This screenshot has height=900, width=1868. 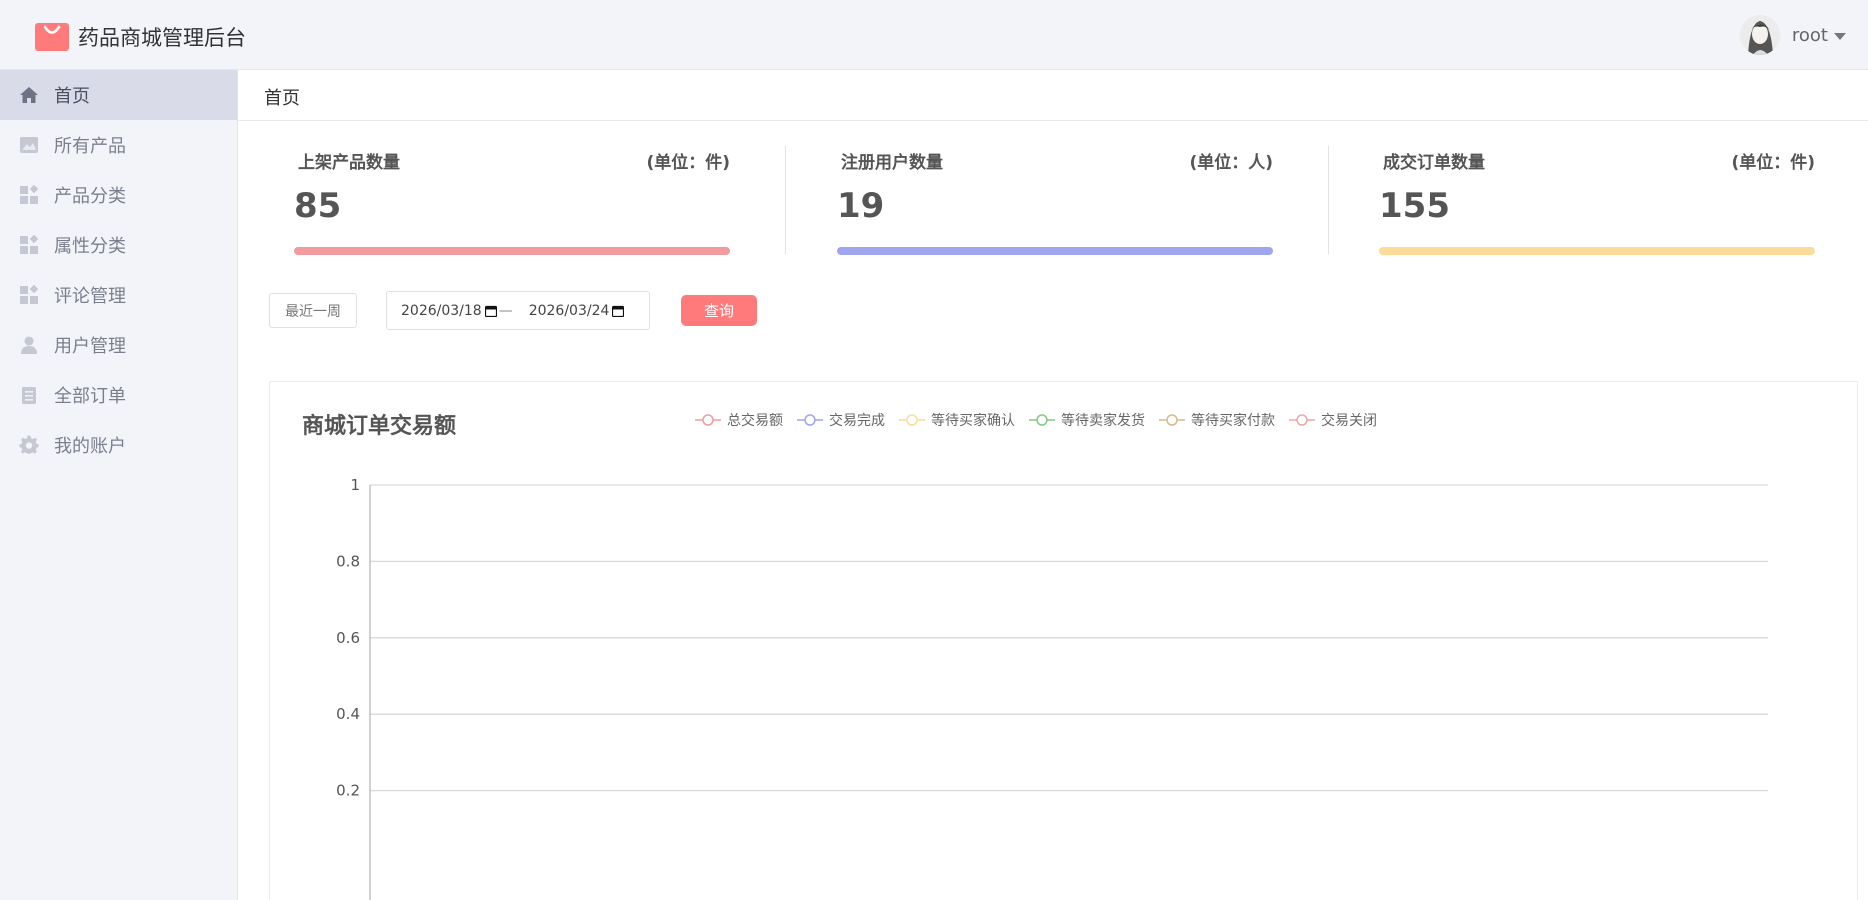 What do you see at coordinates (349, 163) in the screenshot?
I see `stat-label: 上架产品数量` at bounding box center [349, 163].